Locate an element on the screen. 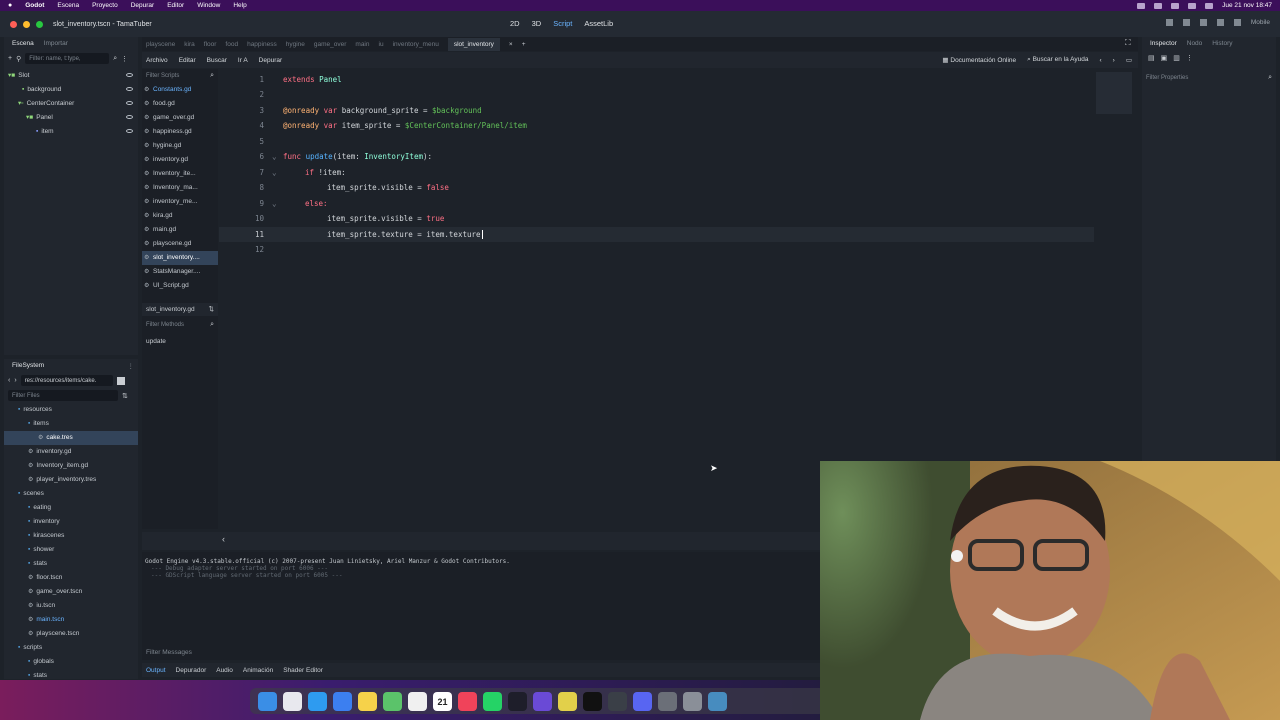 This screenshot has width=1280, height=720. scene-tab: kira is located at coordinates (189, 44).